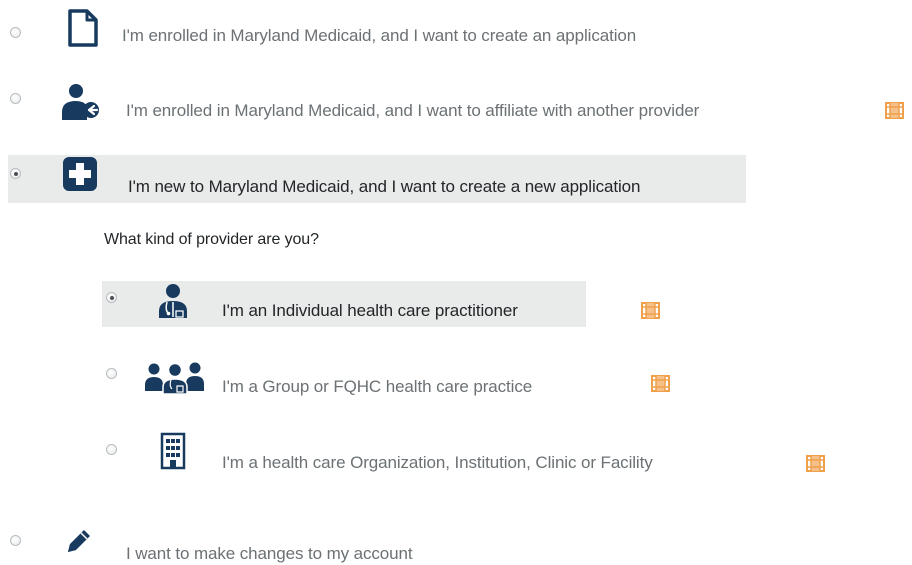  Describe the element at coordinates (80, 102) in the screenshot. I see `user-arrow-icon` at that location.